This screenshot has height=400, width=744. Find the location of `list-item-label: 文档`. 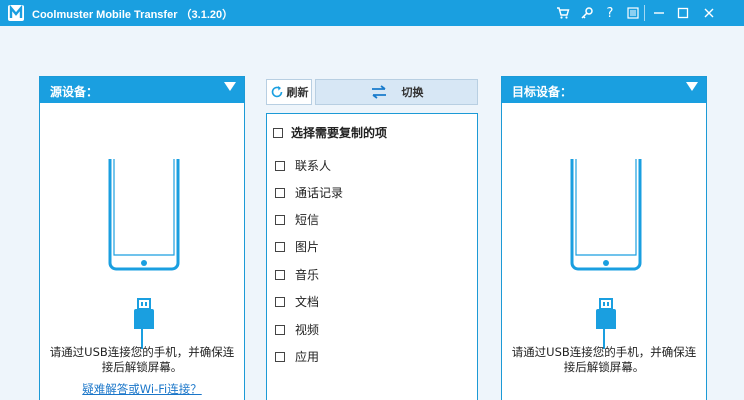

list-item-label: 文档 is located at coordinates (307, 302).